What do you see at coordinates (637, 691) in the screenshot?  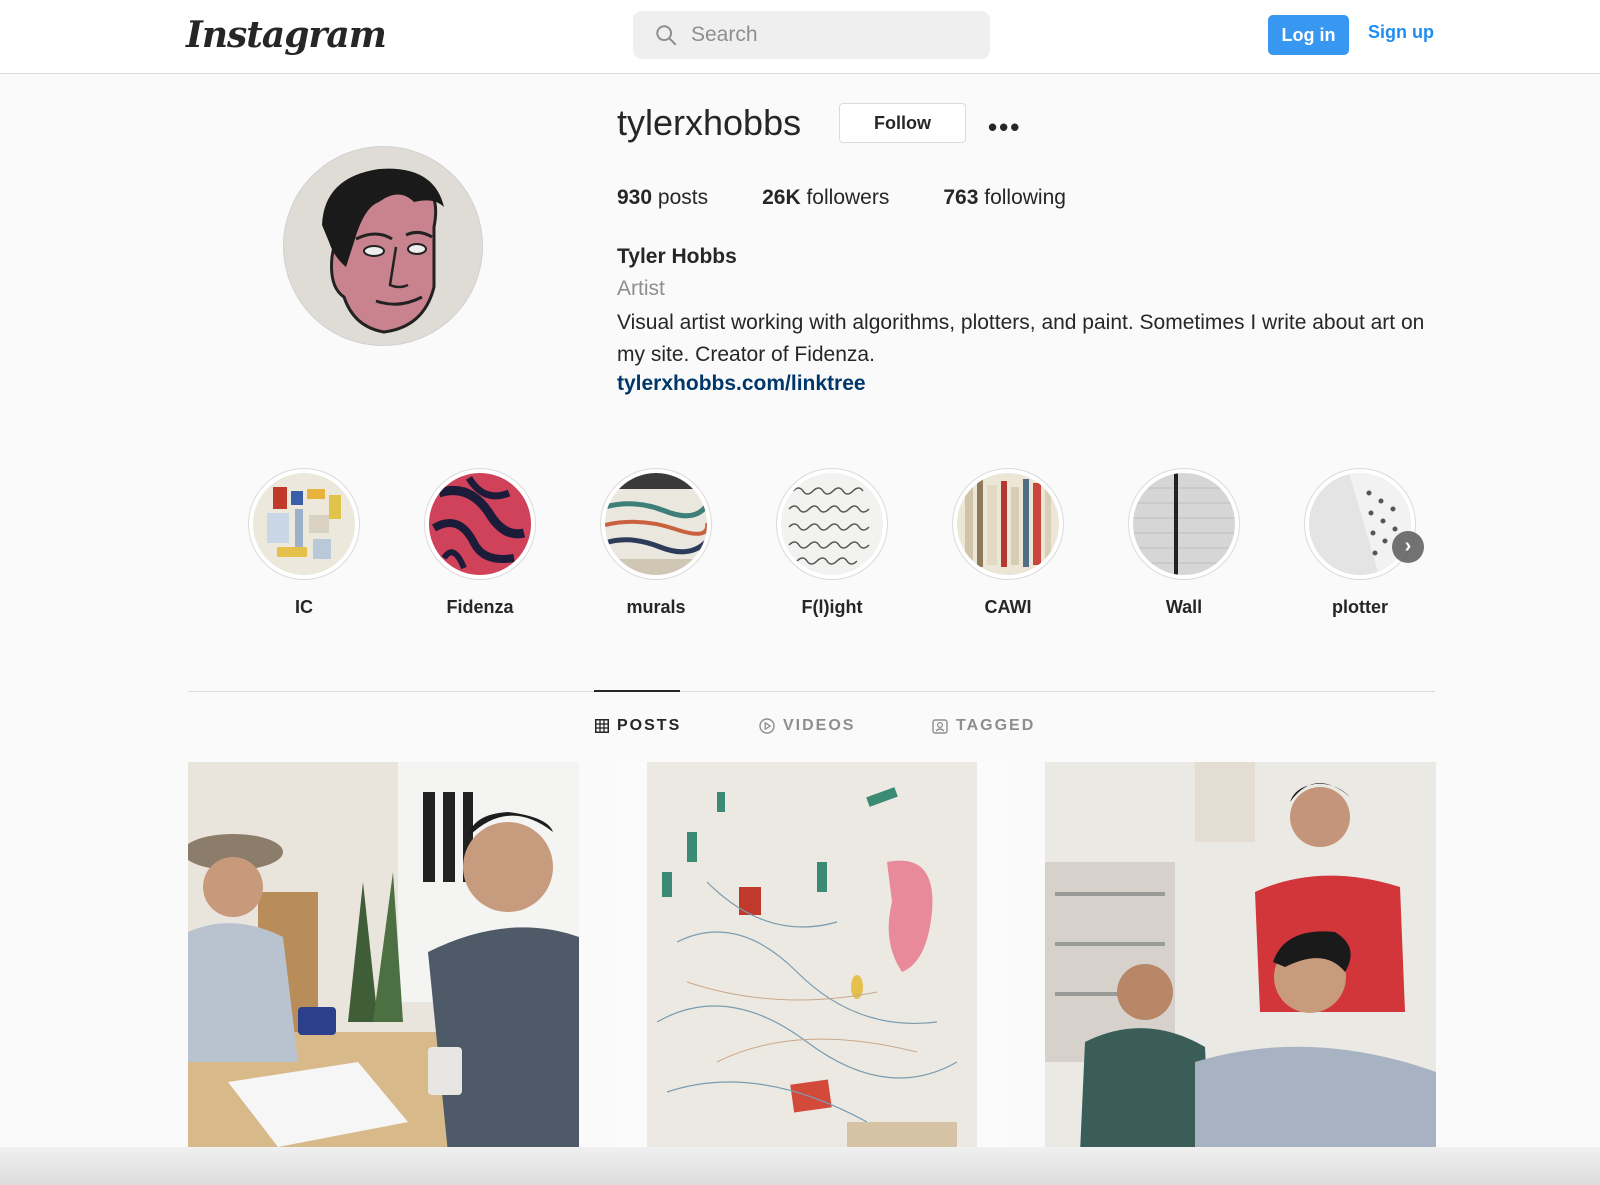 I see `tab-active-indicator` at bounding box center [637, 691].